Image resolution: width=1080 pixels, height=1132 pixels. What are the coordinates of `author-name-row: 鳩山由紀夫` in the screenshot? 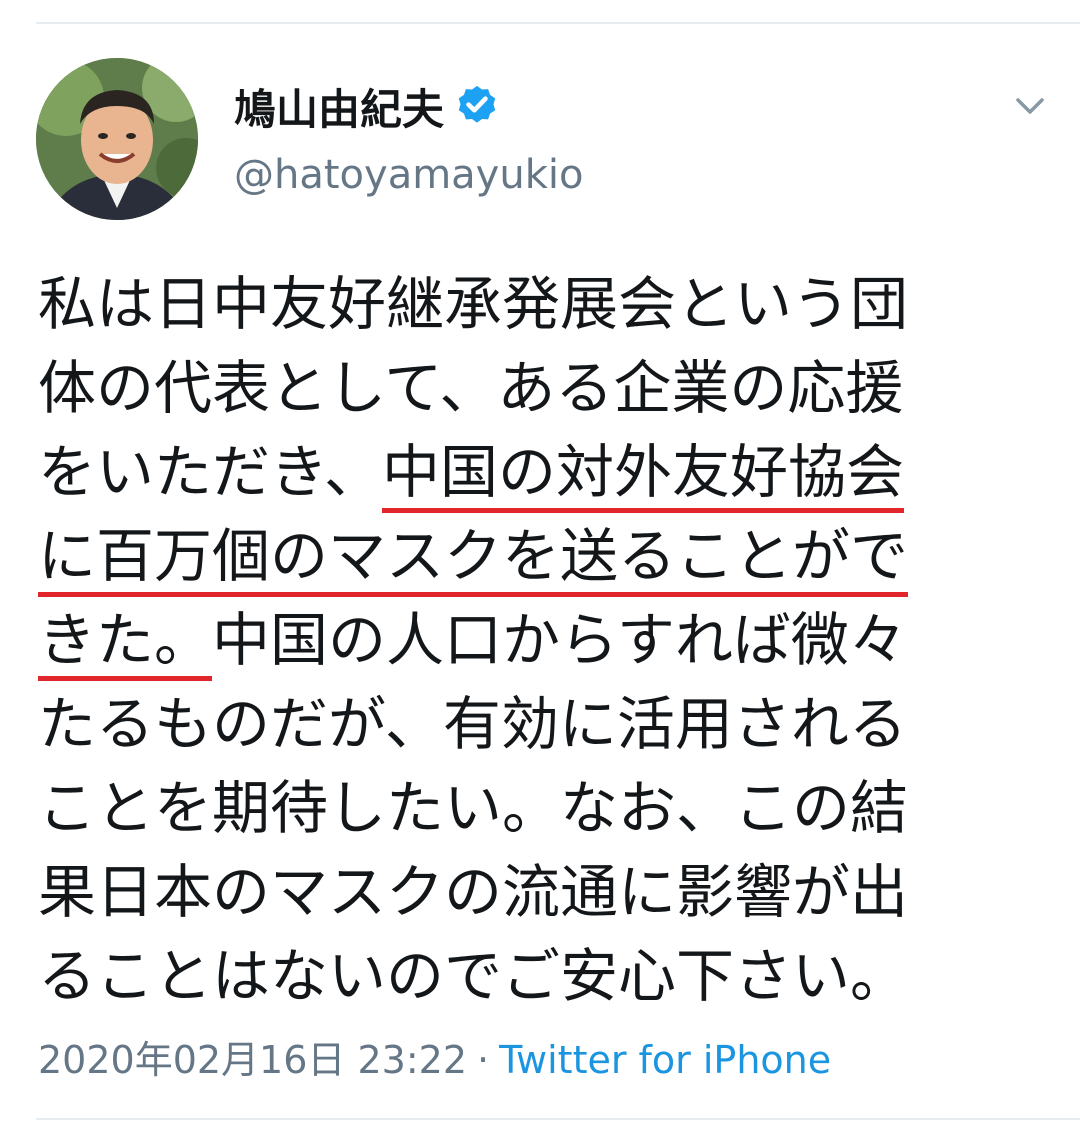 It's located at (367, 106).